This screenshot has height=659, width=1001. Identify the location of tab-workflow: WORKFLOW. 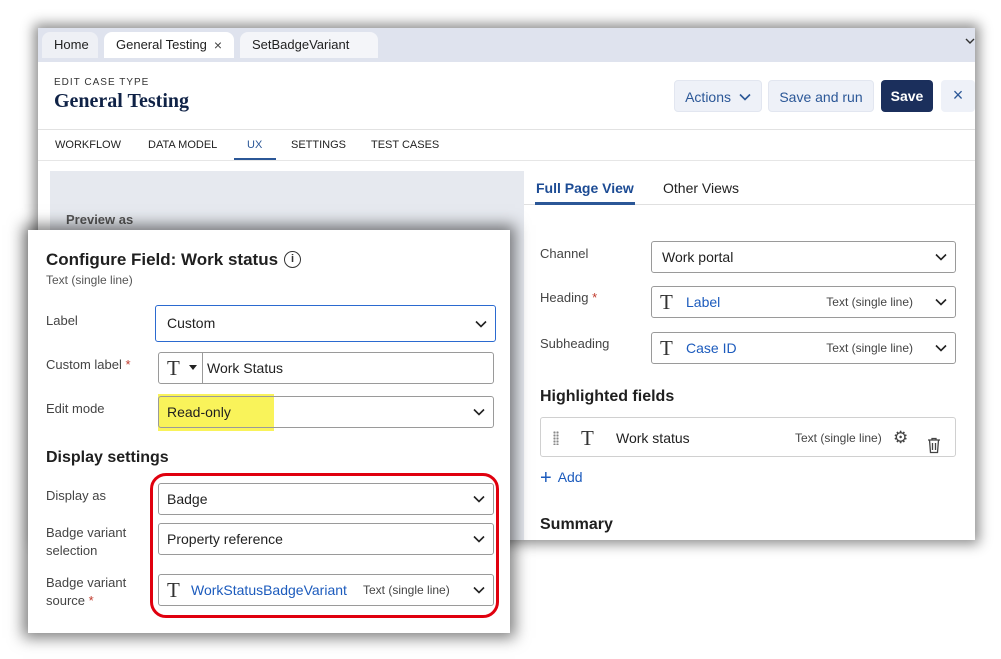
(88, 145).